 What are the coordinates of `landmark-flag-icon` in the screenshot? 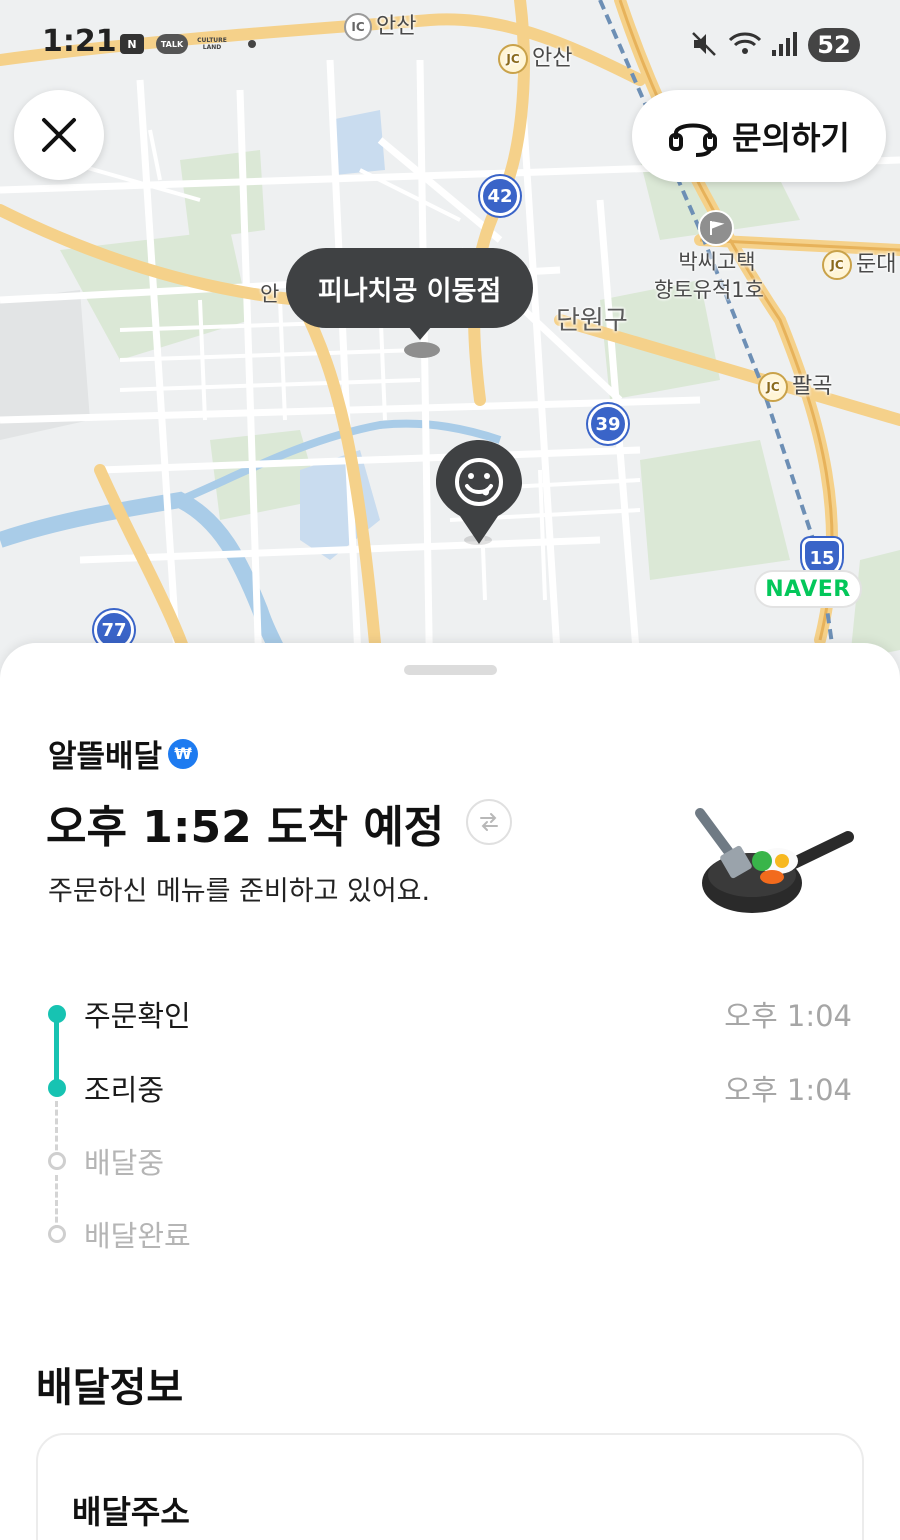 It's located at (716, 228).